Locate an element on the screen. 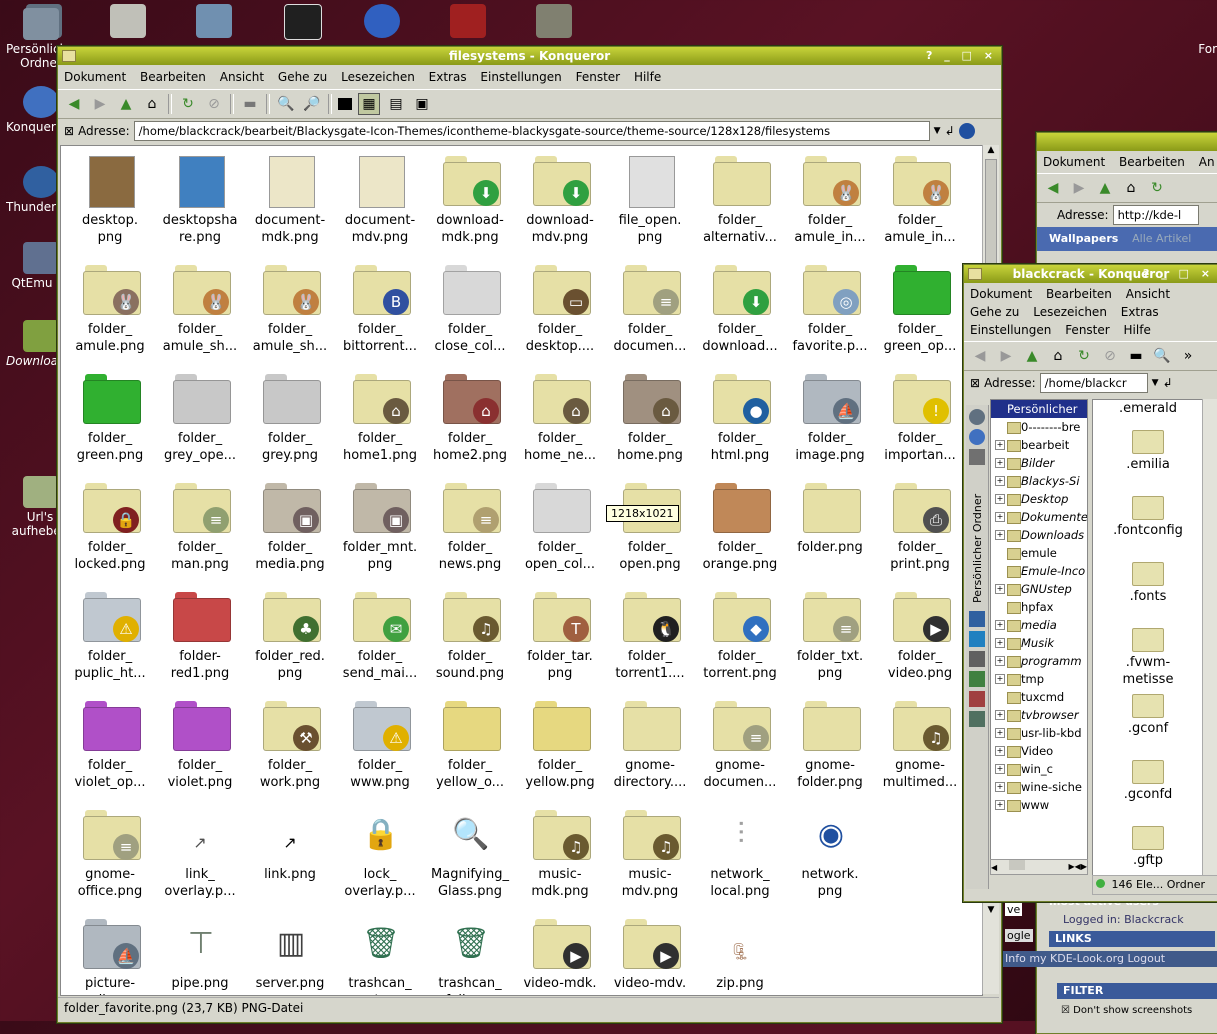 Image resolution: width=1217 pixels, height=1034 pixels. file-item: folder.png is located at coordinates (830, 517).